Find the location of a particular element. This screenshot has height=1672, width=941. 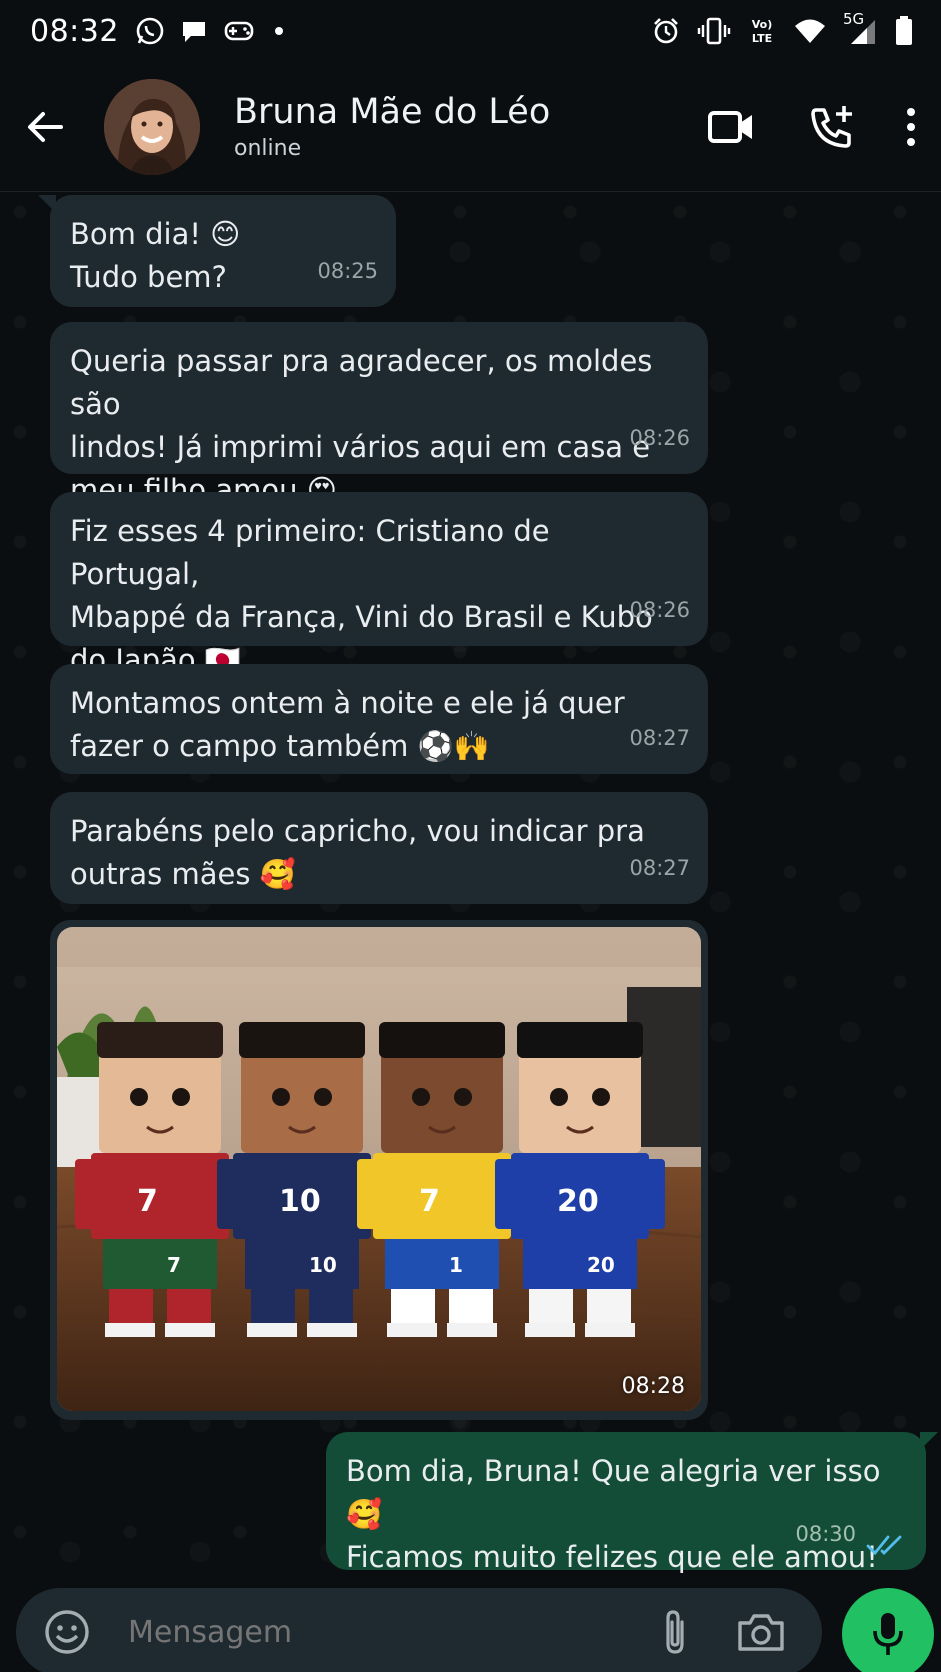

svg-text: LTE is located at coordinates (762, 38).